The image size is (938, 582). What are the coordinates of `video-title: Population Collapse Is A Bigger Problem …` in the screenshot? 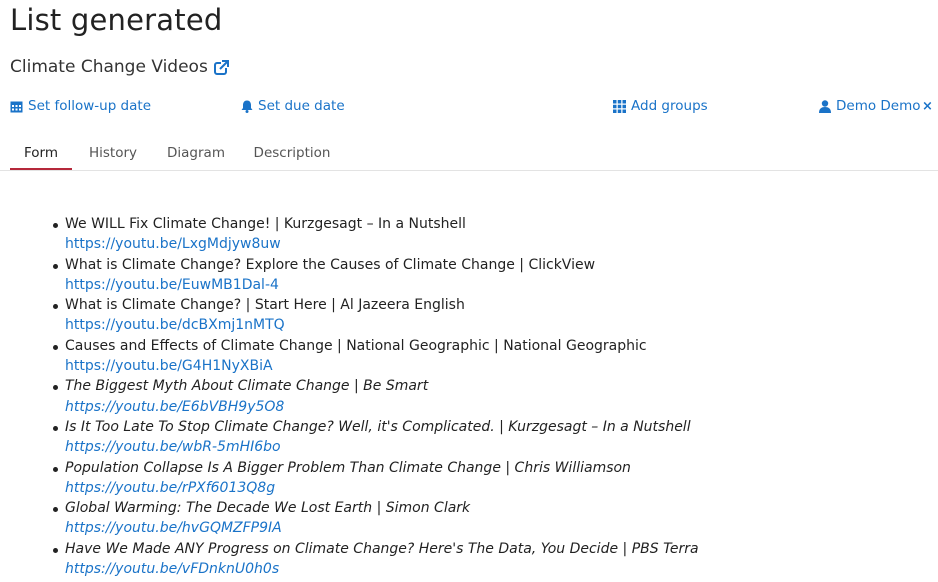 It's located at (348, 467).